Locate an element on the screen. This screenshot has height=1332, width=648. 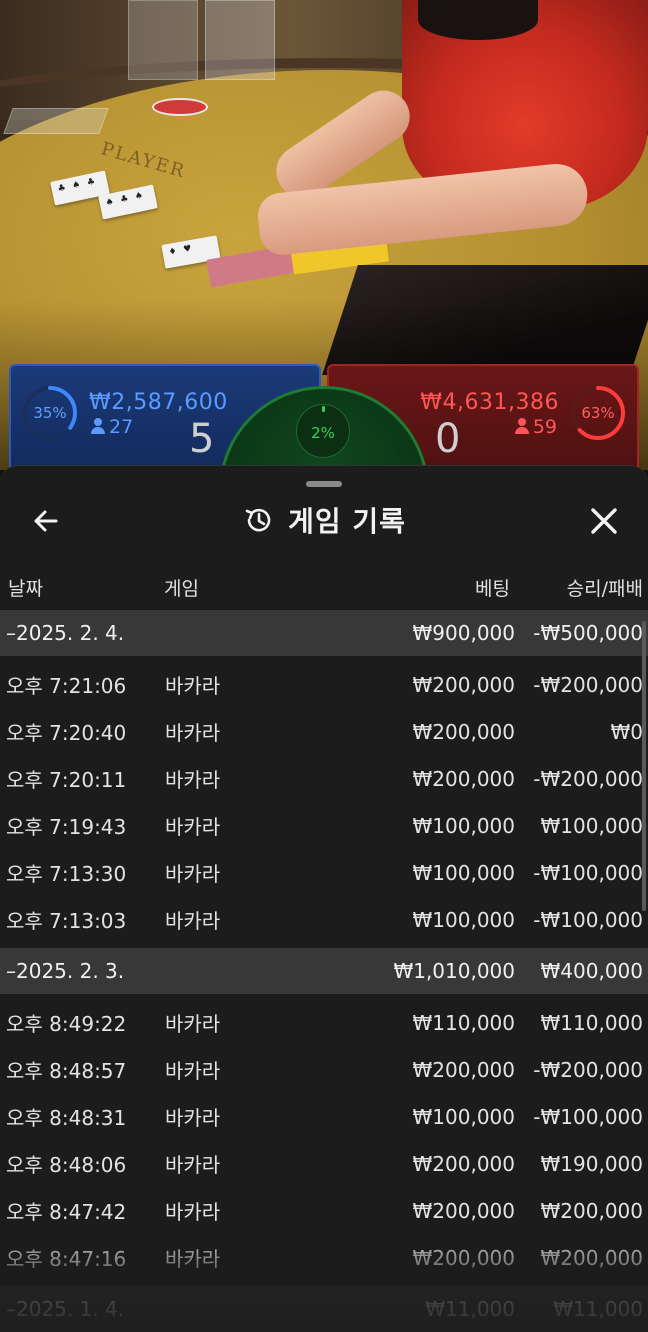
banker-total-amount: ₩4,631,386 is located at coordinates (489, 402).